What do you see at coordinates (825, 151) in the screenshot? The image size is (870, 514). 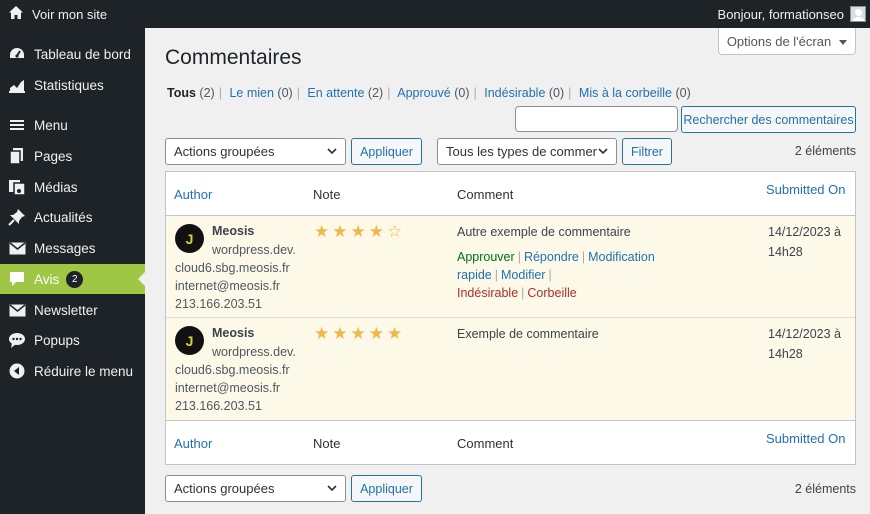 I see `items-count: 2 éléments` at bounding box center [825, 151].